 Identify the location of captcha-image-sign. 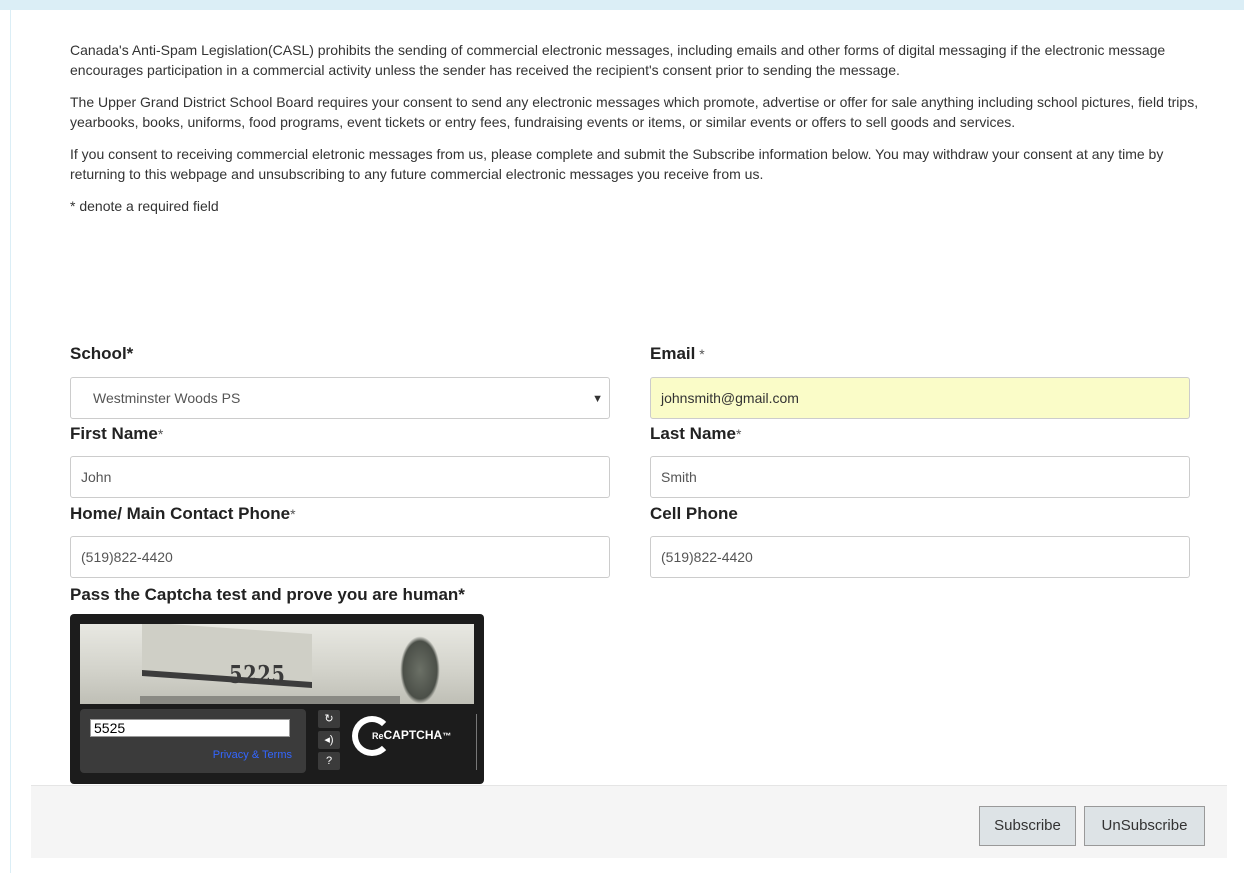
(227, 656).